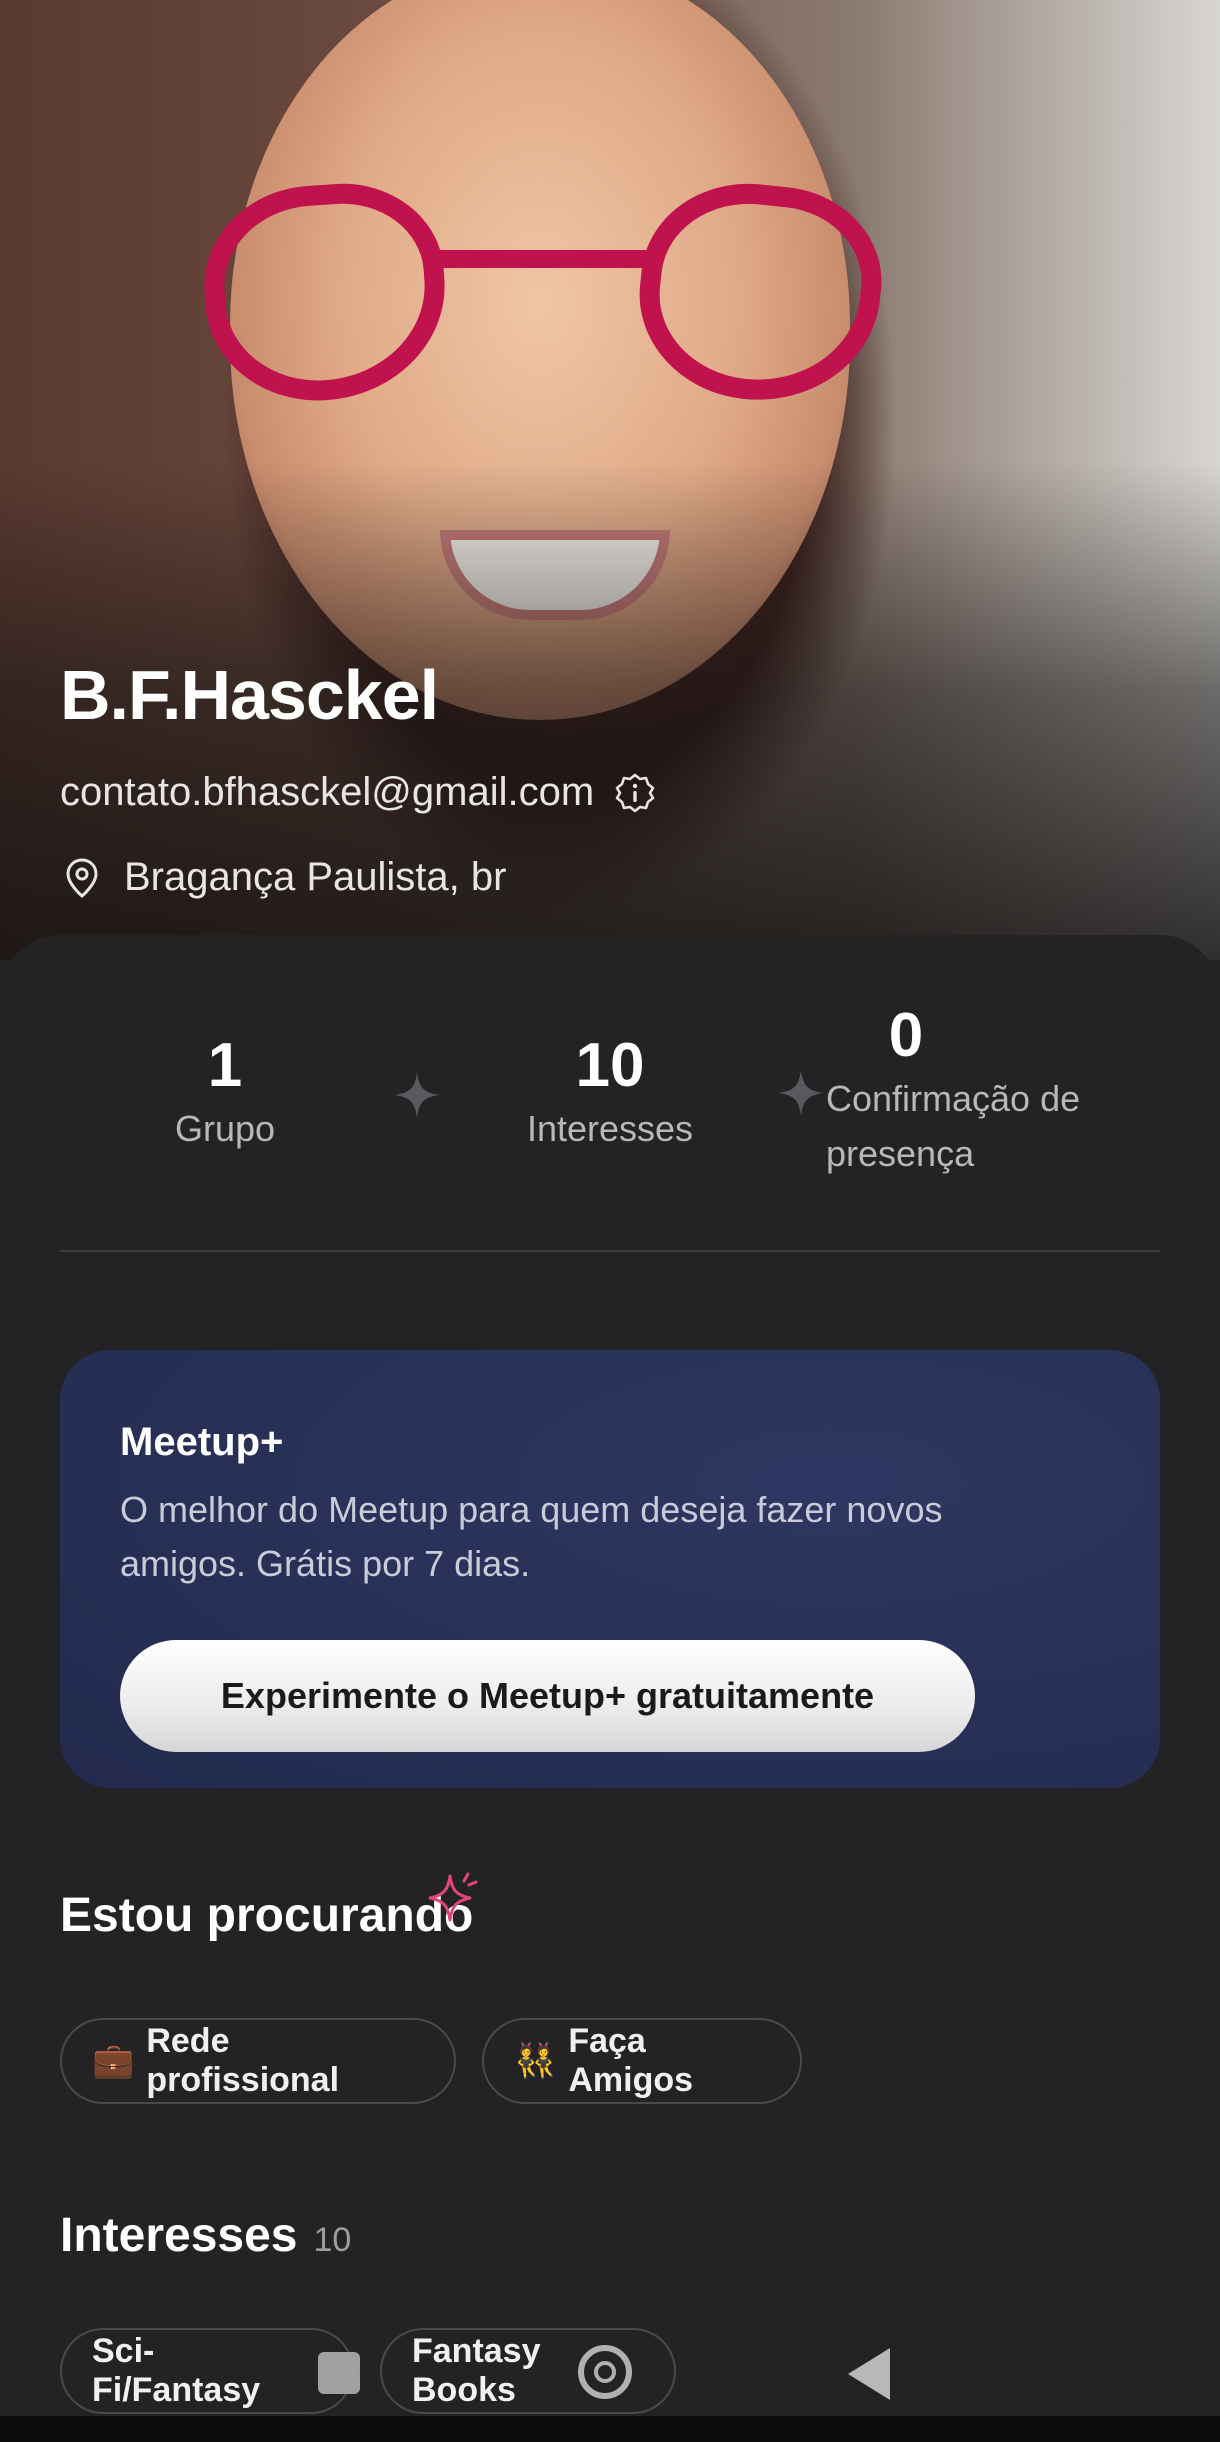  Describe the element at coordinates (243, 2060) in the screenshot. I see `chip-label: Rede profissional` at that location.